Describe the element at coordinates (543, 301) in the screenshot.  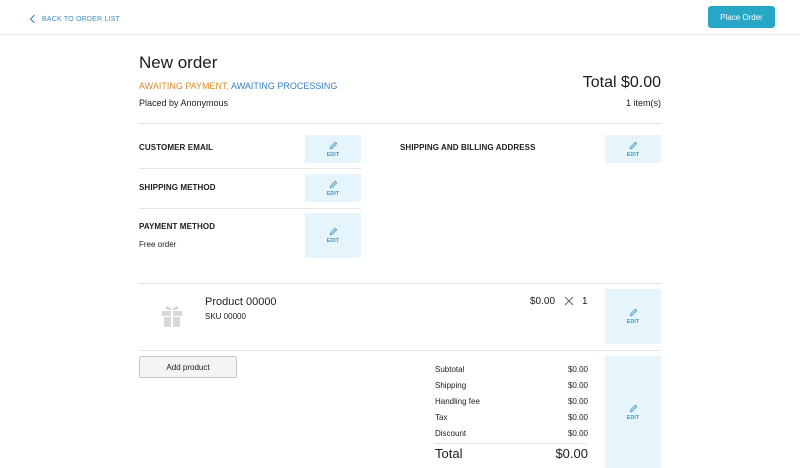
I see `product-price: $0.00` at that location.